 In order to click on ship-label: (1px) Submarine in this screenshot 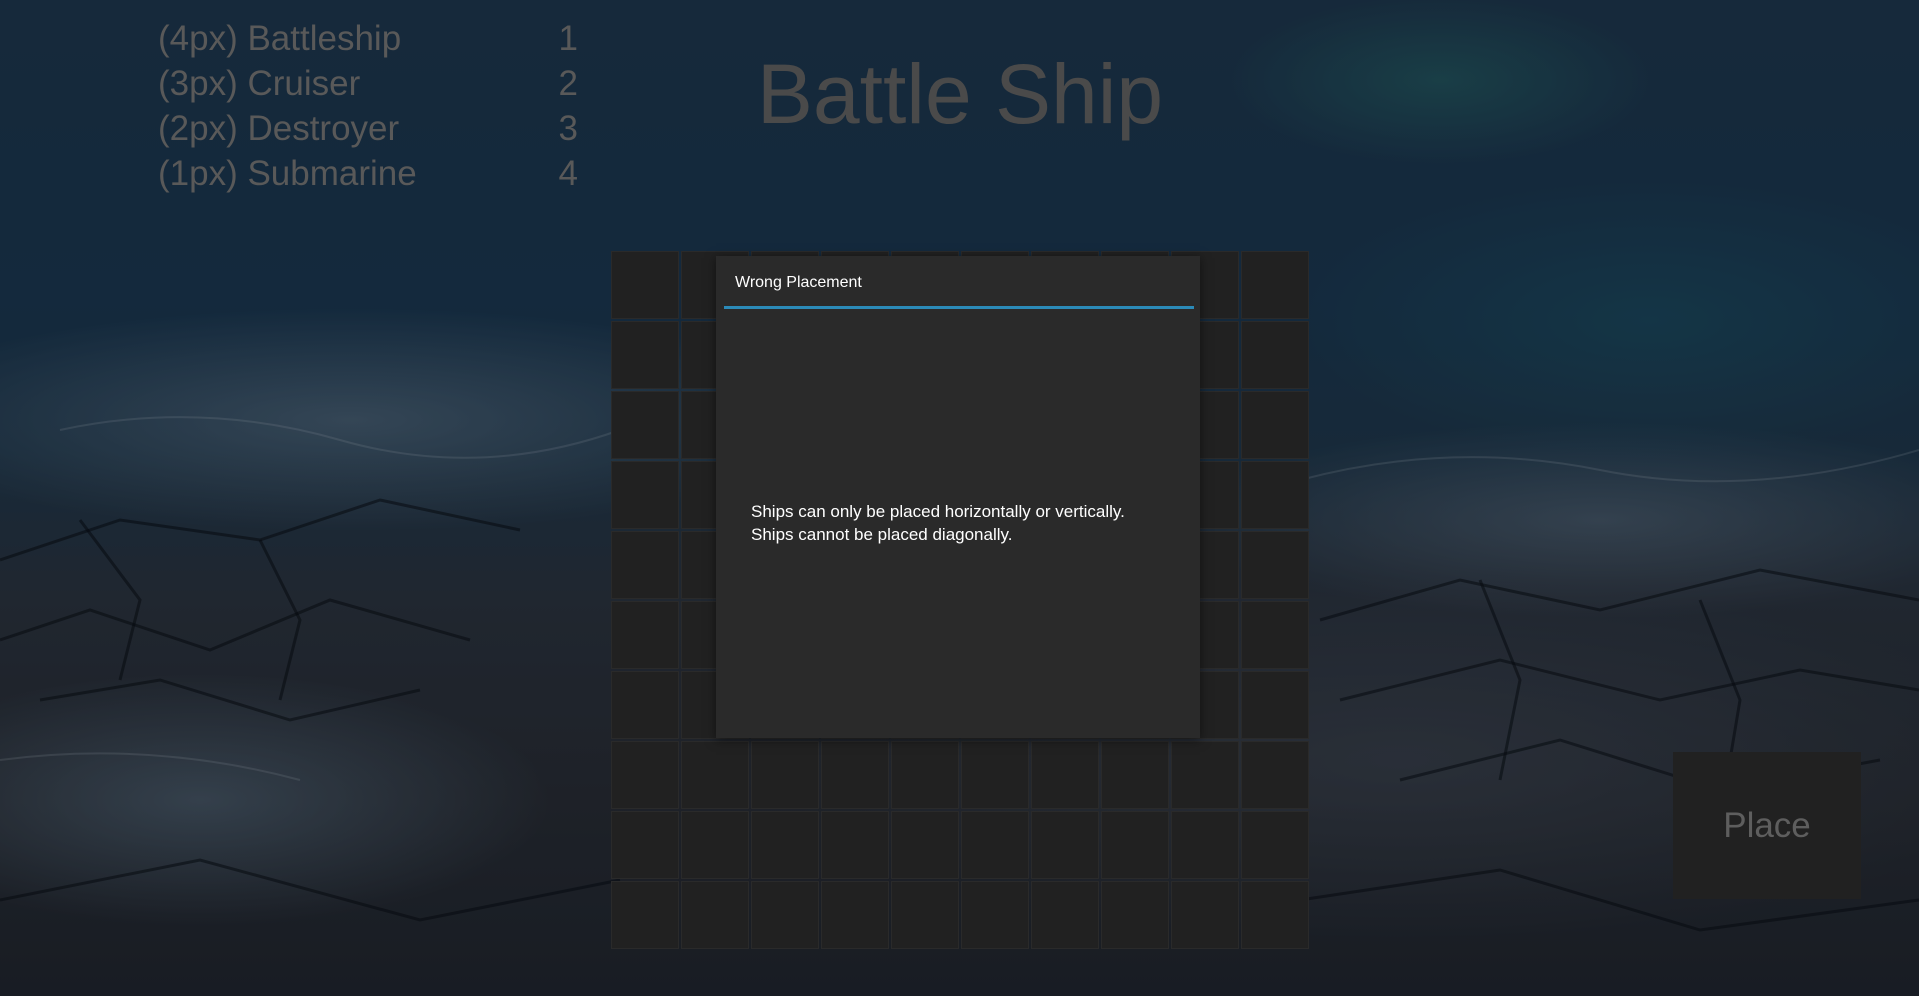, I will do `click(287, 173)`.